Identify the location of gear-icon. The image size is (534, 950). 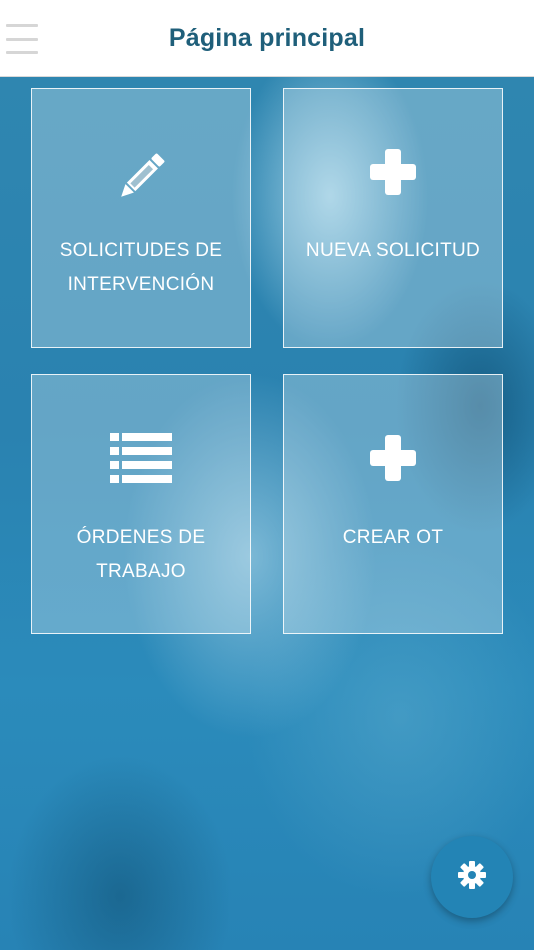
(472, 877).